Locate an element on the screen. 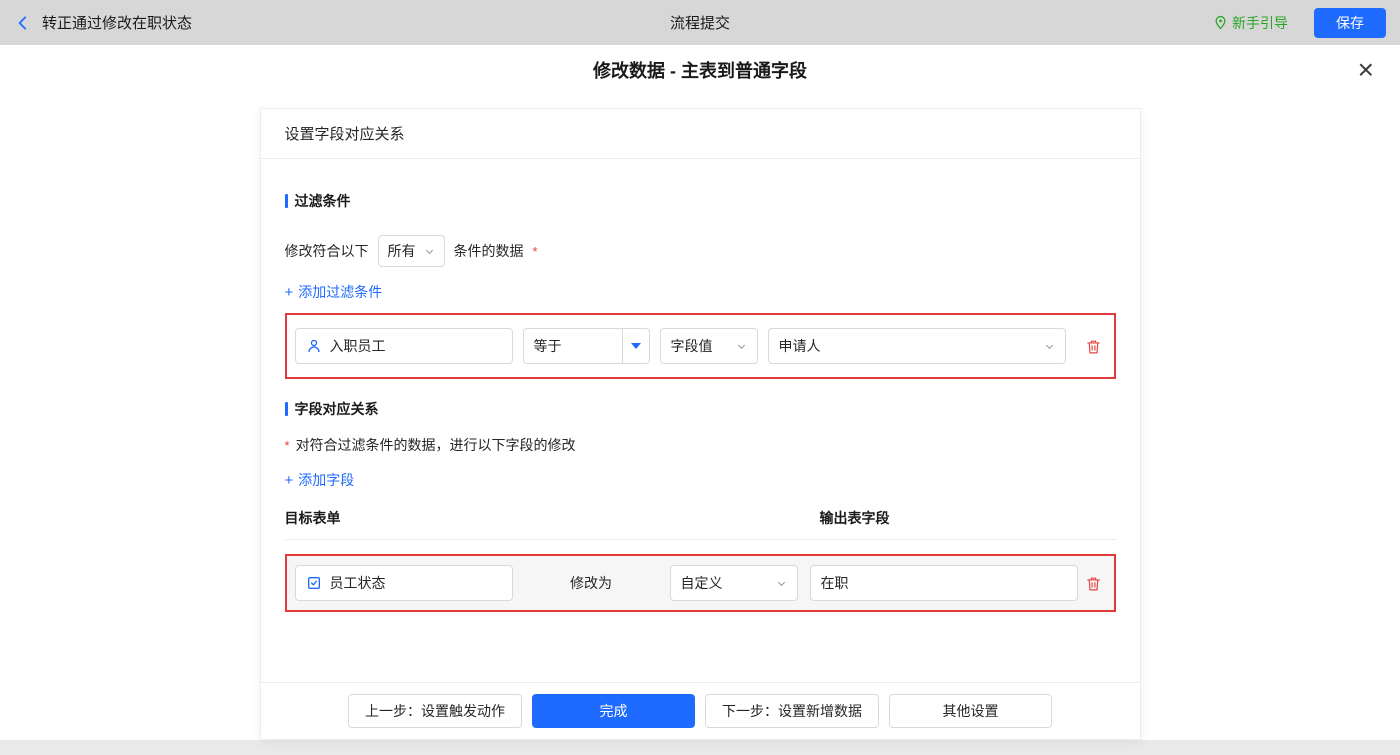  filter-field-value: 入职员工 is located at coordinates (357, 346).